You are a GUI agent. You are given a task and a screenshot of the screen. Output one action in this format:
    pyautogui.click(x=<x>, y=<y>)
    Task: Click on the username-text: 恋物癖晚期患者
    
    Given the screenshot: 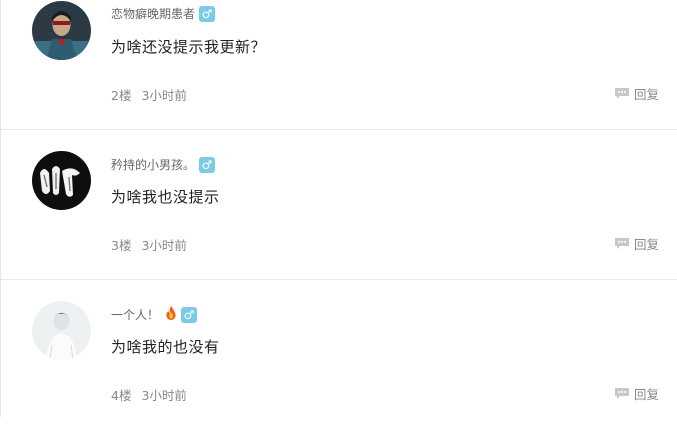 What is the action you would take?
    pyautogui.click(x=153, y=13)
    